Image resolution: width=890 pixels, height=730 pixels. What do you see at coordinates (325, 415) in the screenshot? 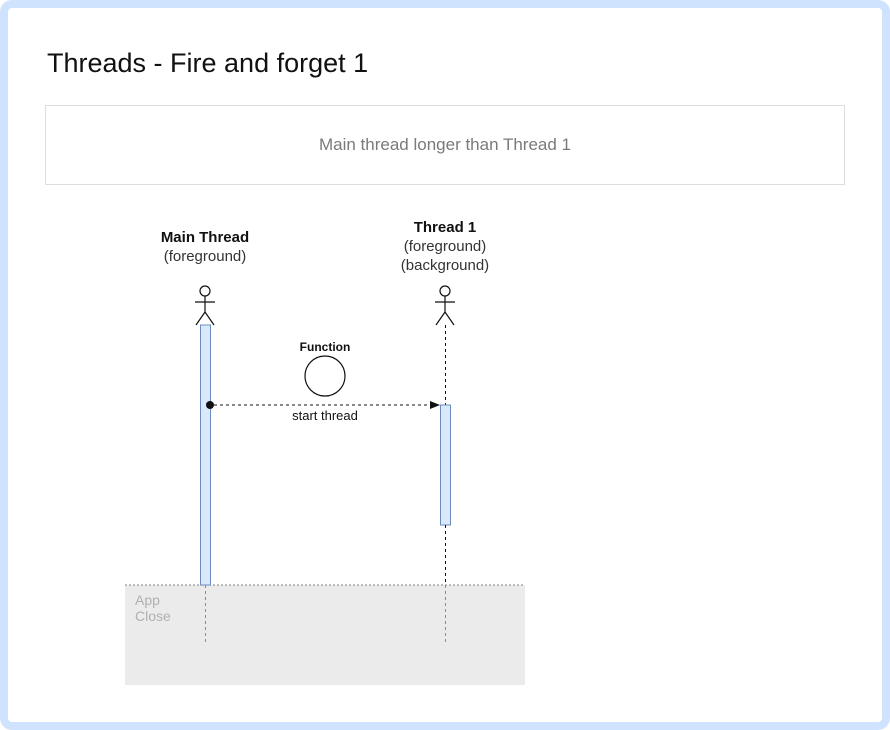
I see `start-thread-label: start thread` at bounding box center [325, 415].